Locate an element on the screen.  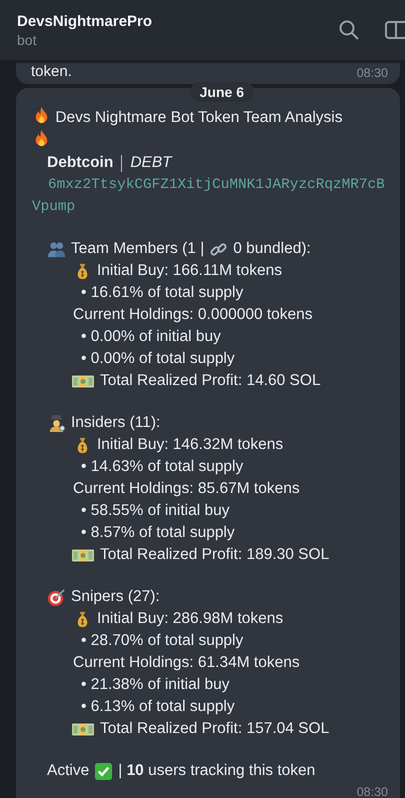
current-holdings: Current Holdings: 61.34M tokens is located at coordinates (186, 662).